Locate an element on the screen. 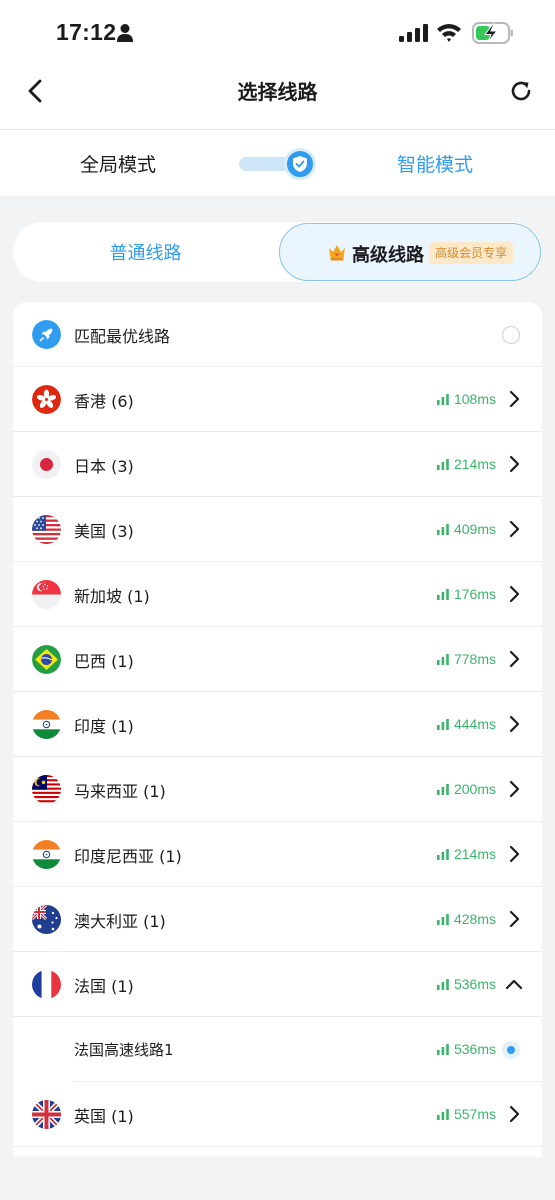 The height and width of the screenshot is (1200, 555). latency-indicator: 428ms is located at coordinates (466, 919).